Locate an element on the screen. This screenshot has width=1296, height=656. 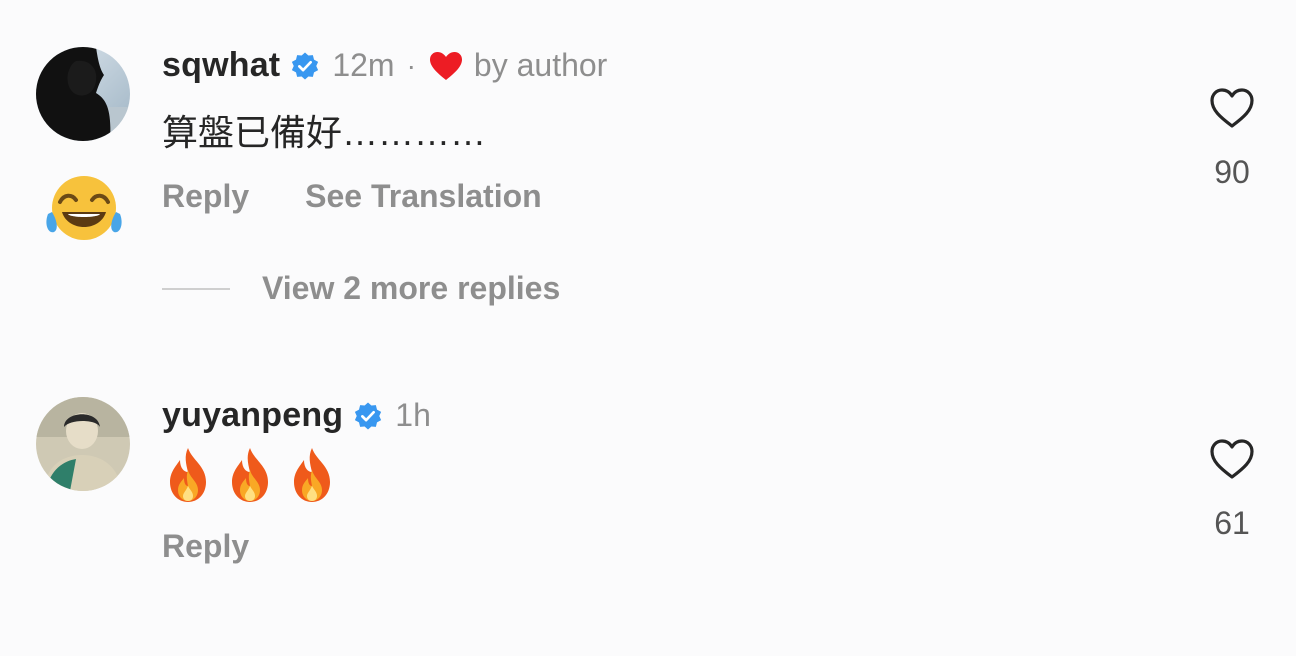
see-translation-button: See Translation is located at coordinates (423, 196).